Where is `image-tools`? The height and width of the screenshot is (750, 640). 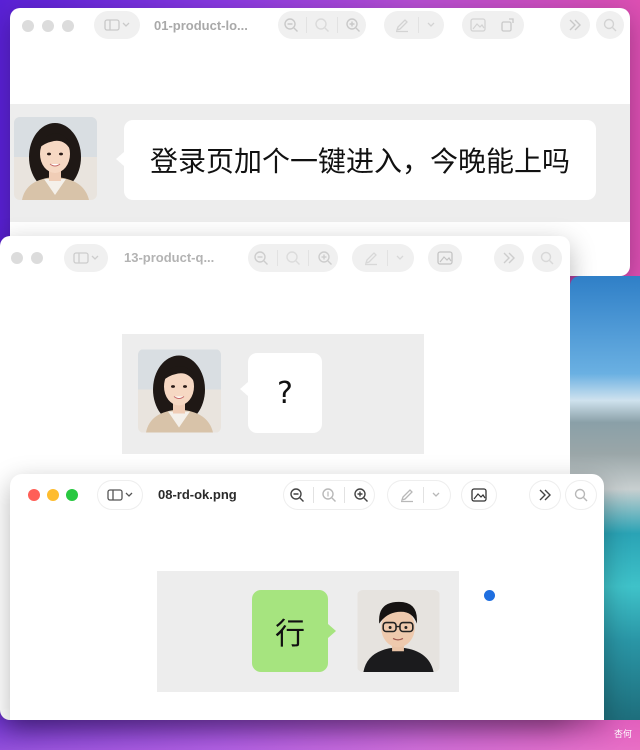 image-tools is located at coordinates (493, 25).